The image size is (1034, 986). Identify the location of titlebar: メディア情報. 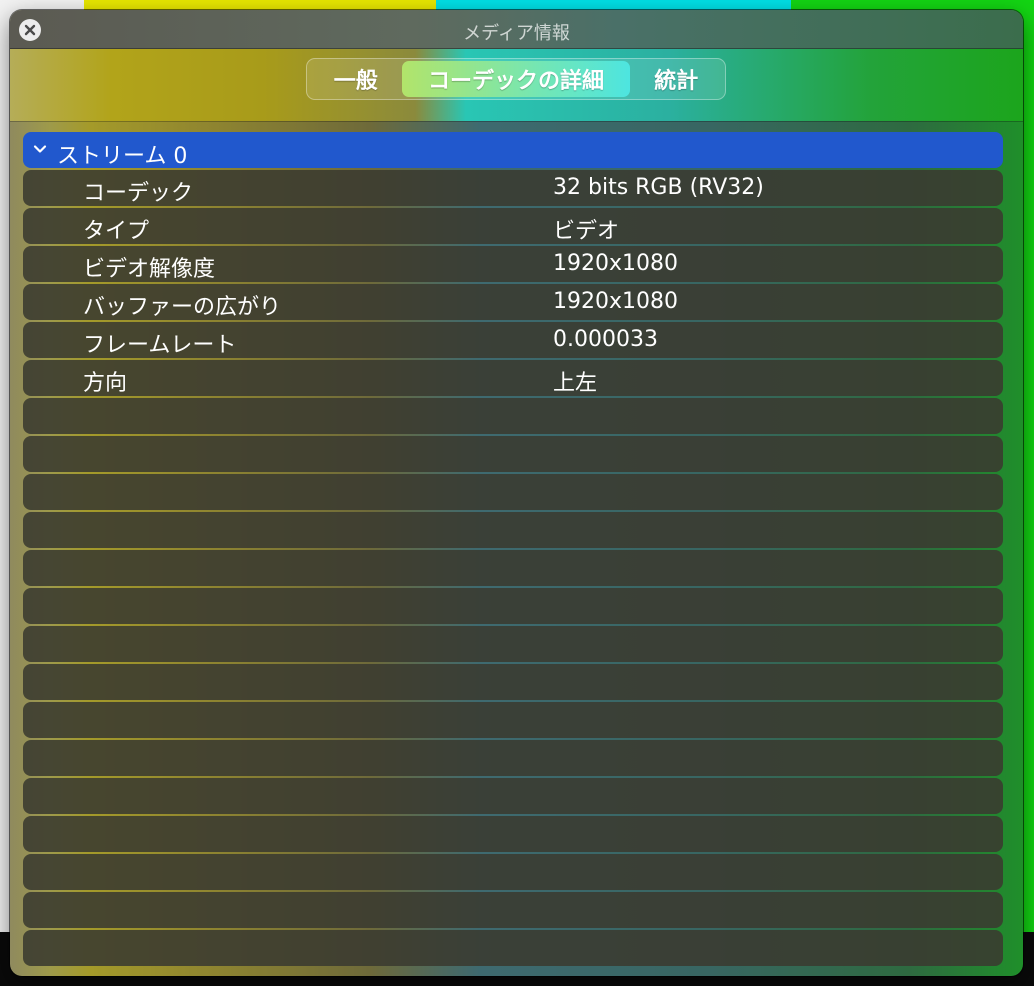
(516, 29).